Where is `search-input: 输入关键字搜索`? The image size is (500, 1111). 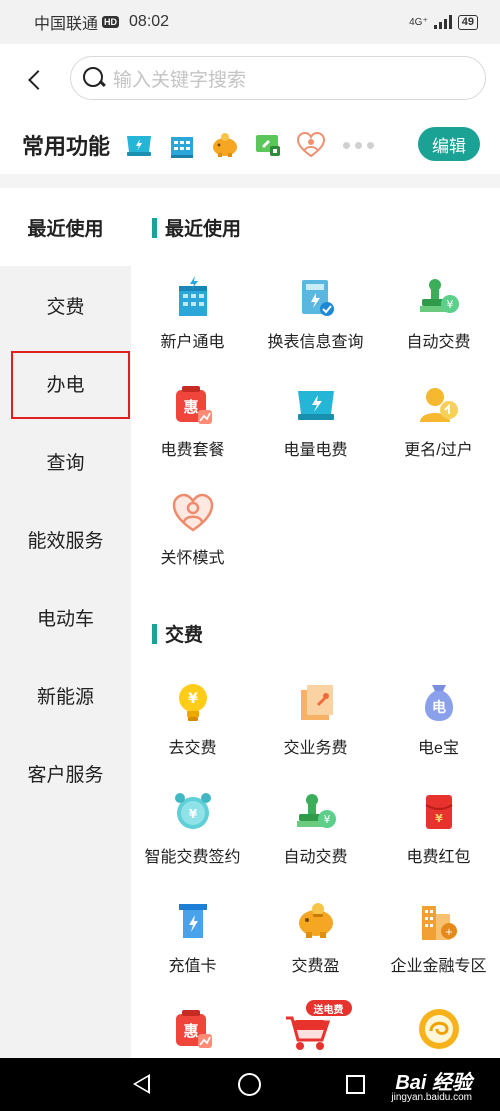
search-input: 输入关键字搜索 is located at coordinates (278, 78).